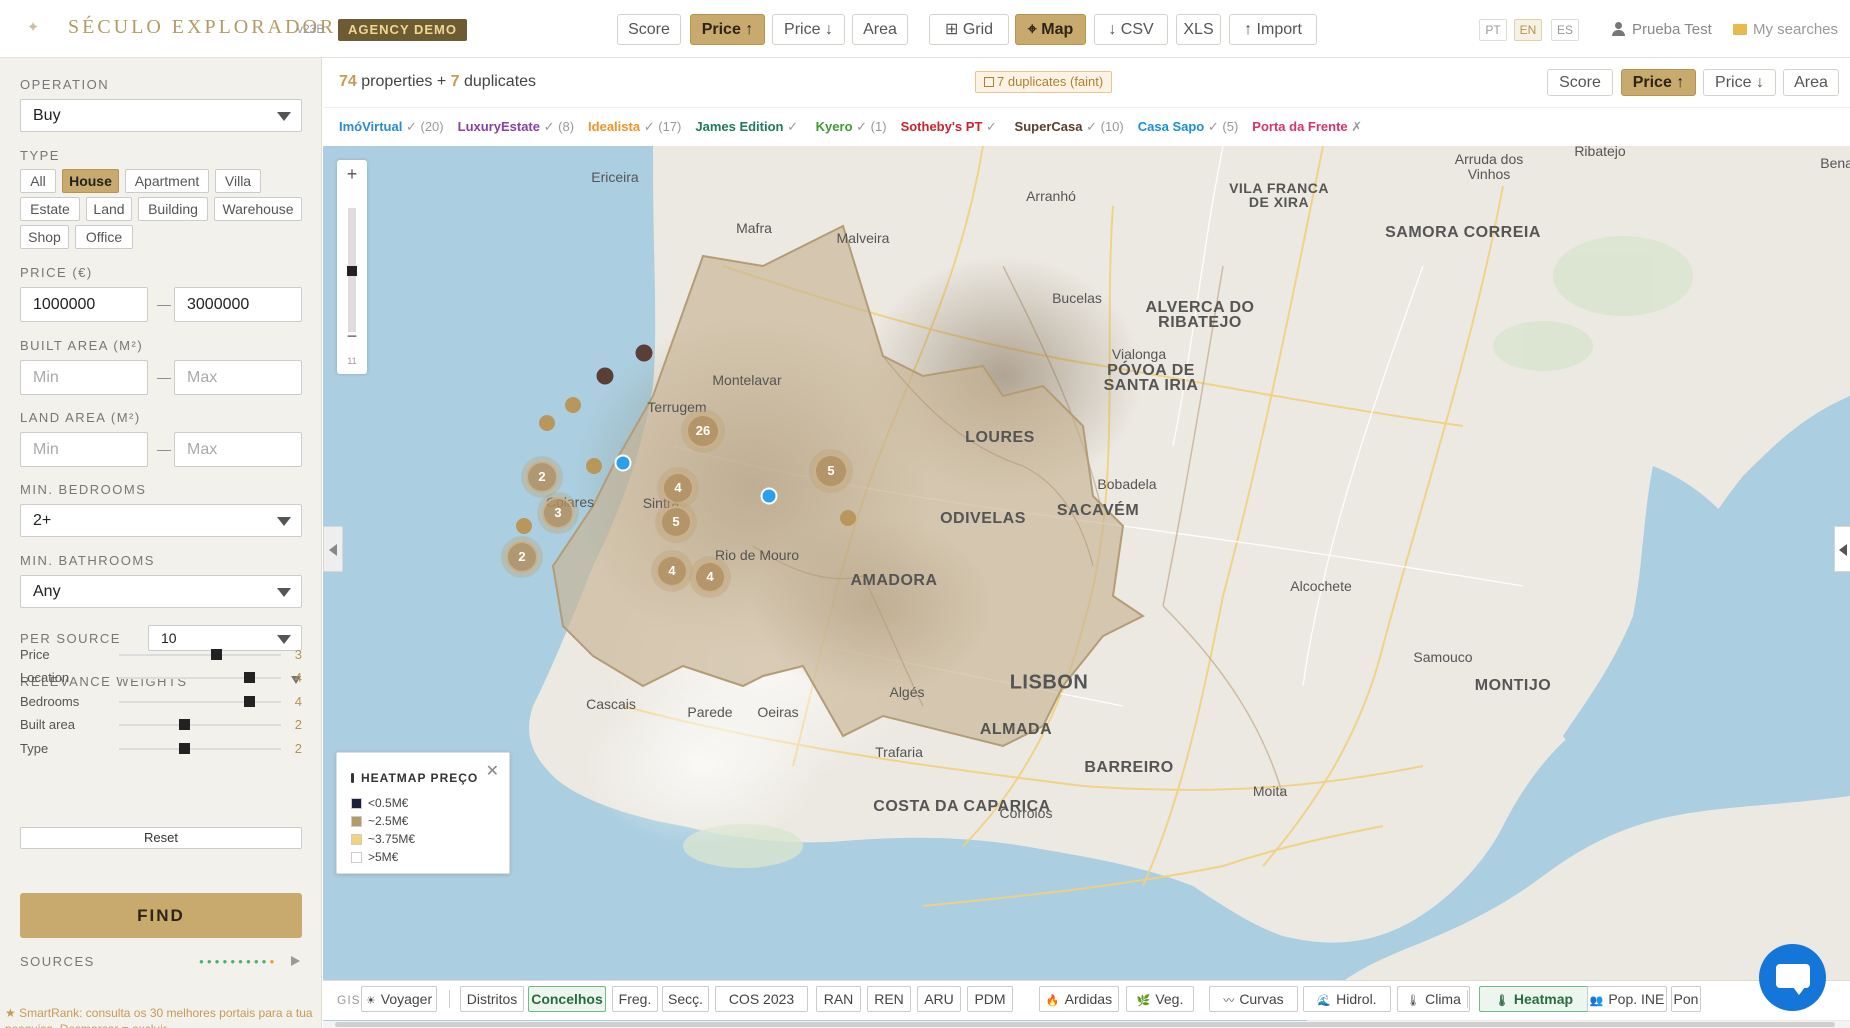 The height and width of the screenshot is (1028, 1850). What do you see at coordinates (238, 449) in the screenshot?
I see `land-area-max-input` at bounding box center [238, 449].